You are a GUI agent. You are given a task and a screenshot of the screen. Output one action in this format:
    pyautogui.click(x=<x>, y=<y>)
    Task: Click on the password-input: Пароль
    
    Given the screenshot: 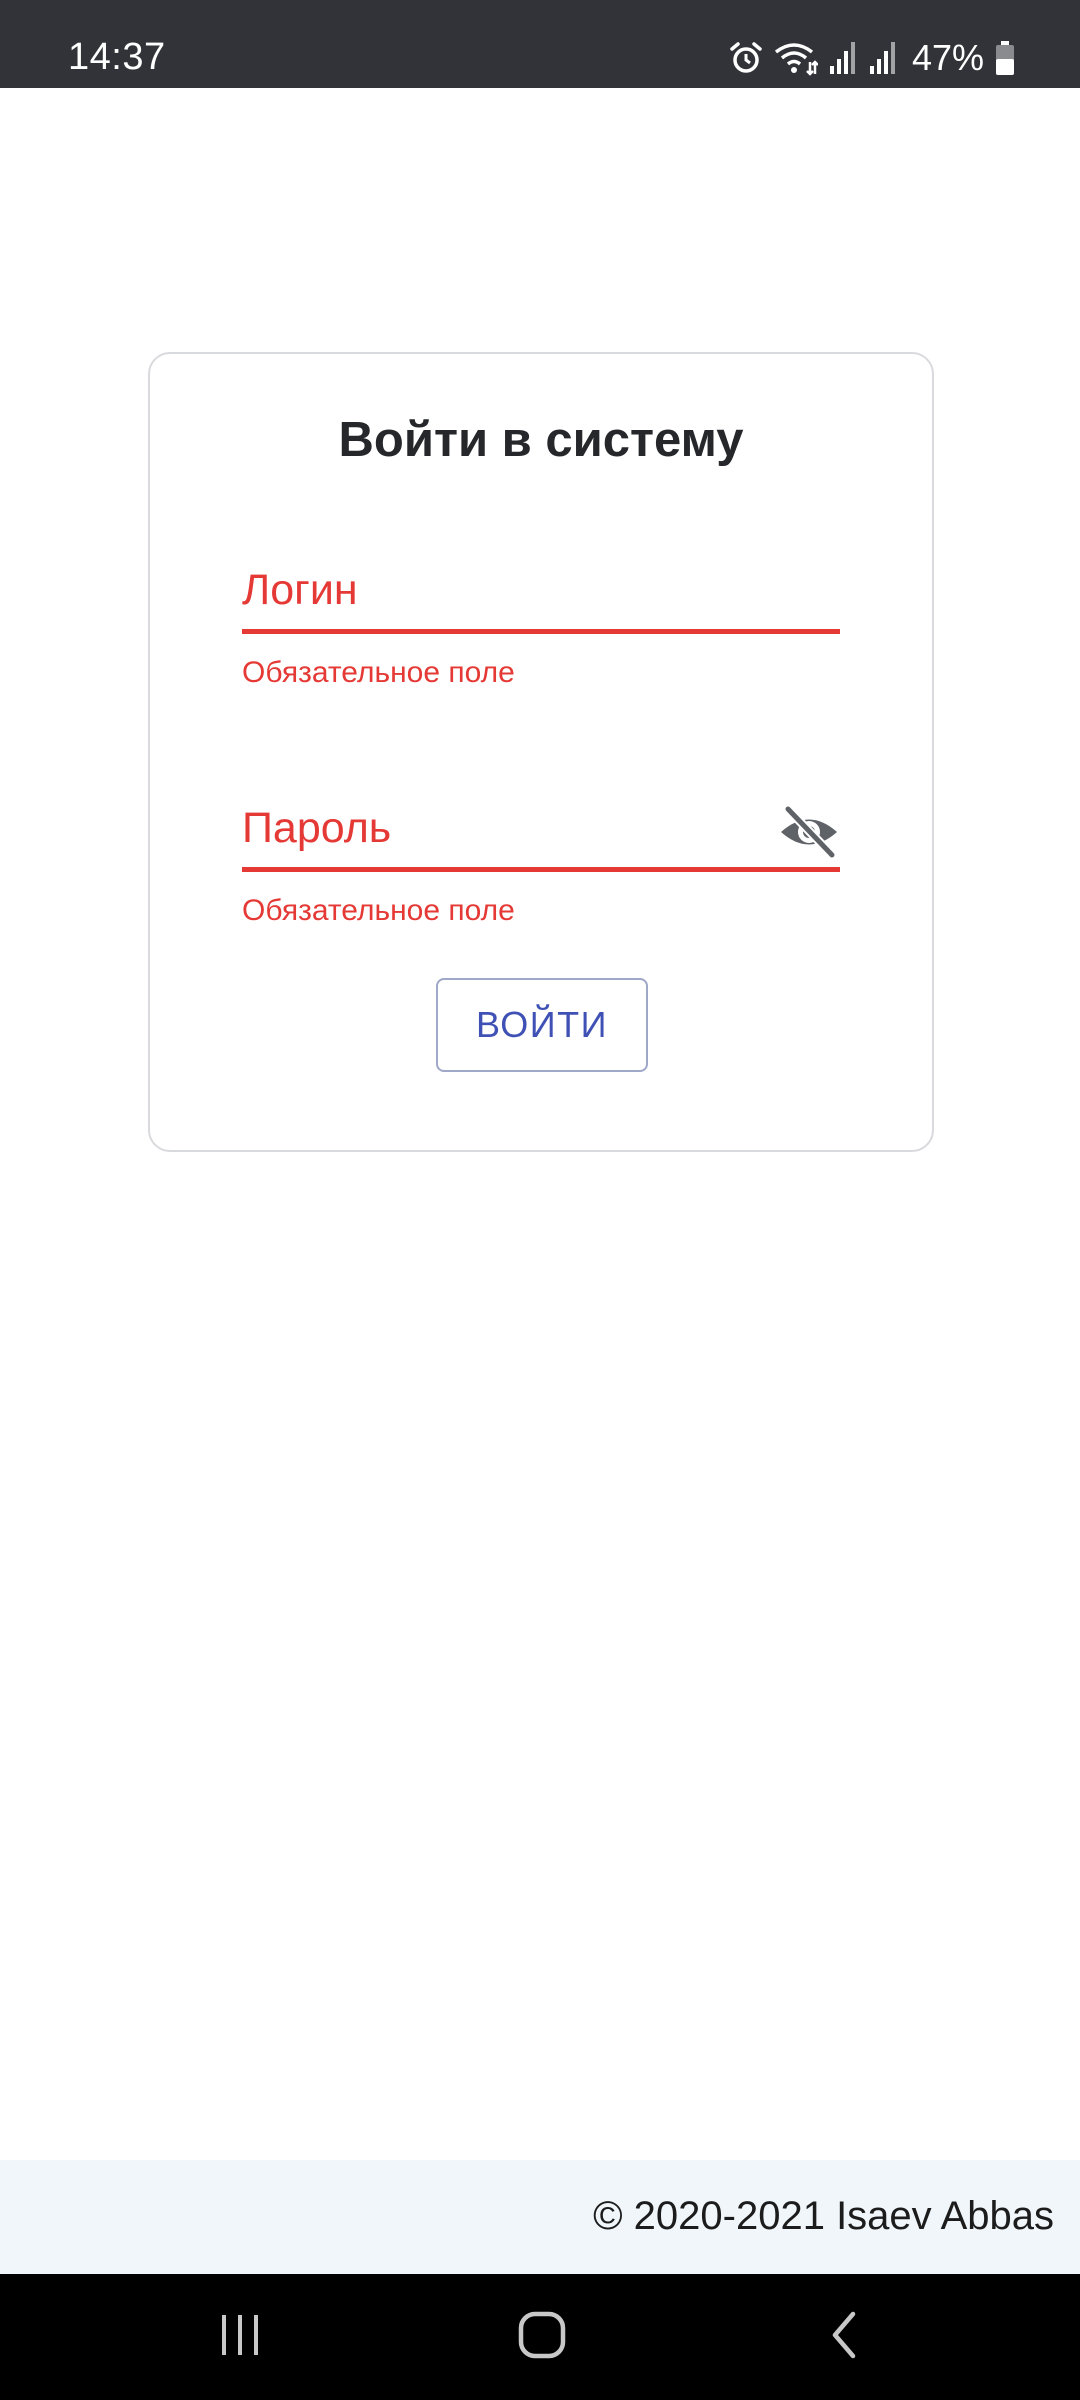 What is the action you would take?
    pyautogui.click(x=541, y=832)
    